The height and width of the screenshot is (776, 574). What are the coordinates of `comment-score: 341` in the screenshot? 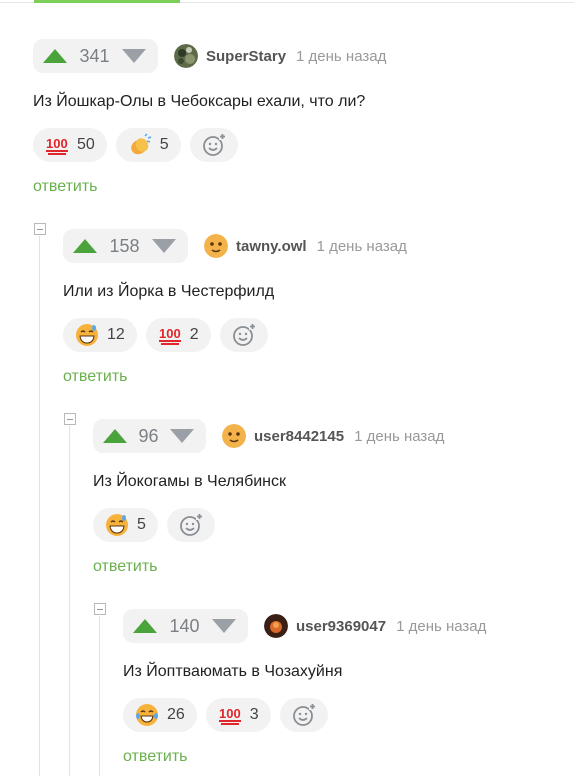 It's located at (94, 55).